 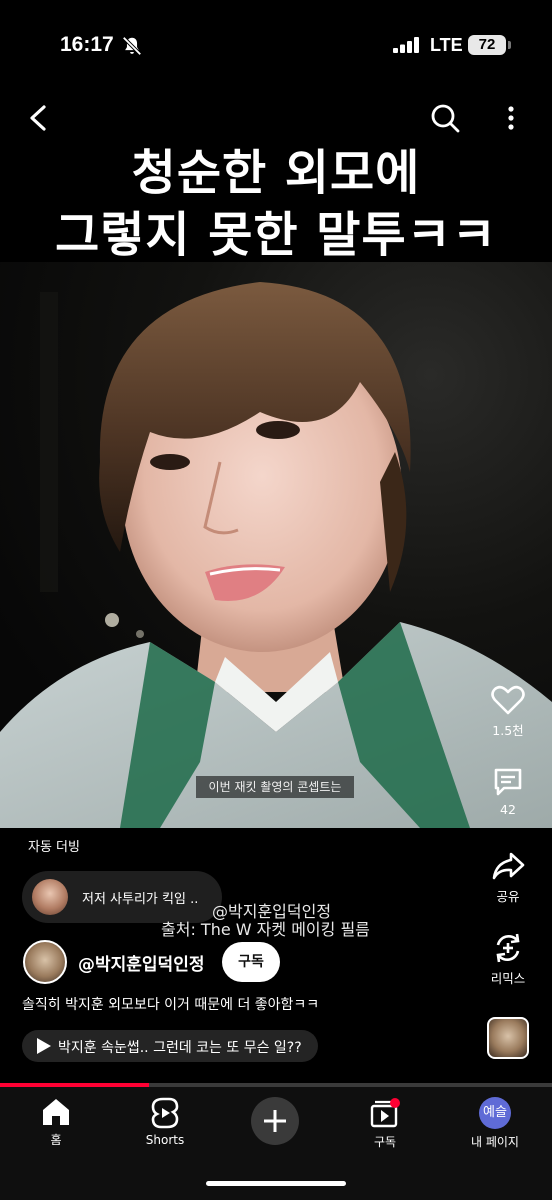 What do you see at coordinates (44, 1046) in the screenshot?
I see `play-icon` at bounding box center [44, 1046].